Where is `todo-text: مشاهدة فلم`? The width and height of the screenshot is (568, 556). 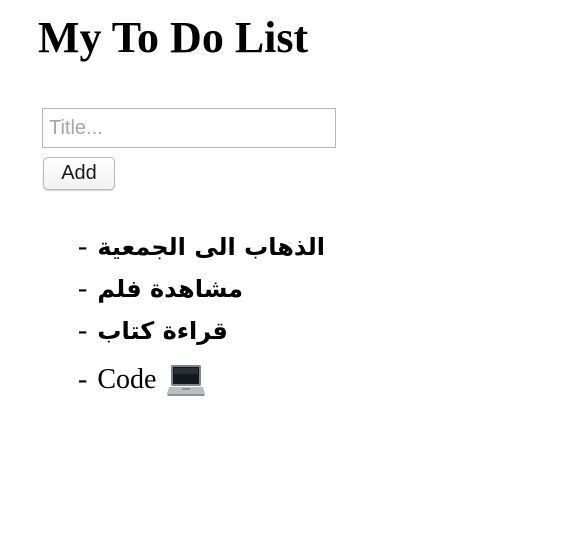 todo-text: مشاهدة فلم is located at coordinates (170, 289).